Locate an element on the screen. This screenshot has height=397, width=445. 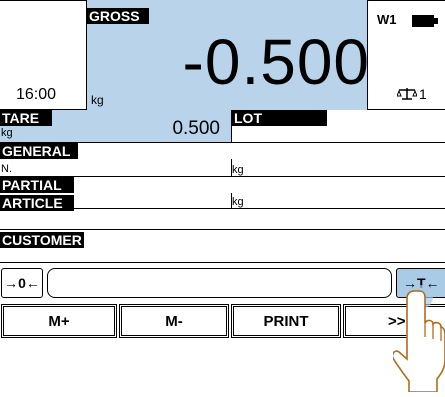
print-button: PRINT is located at coordinates (286, 321).